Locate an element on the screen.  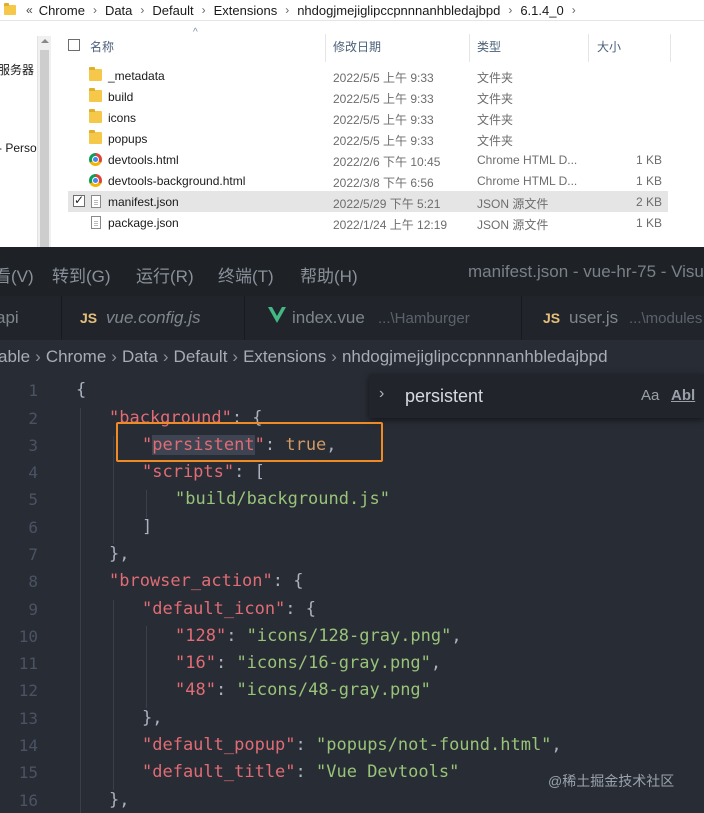
column-date: 修改日期 is located at coordinates (357, 46).